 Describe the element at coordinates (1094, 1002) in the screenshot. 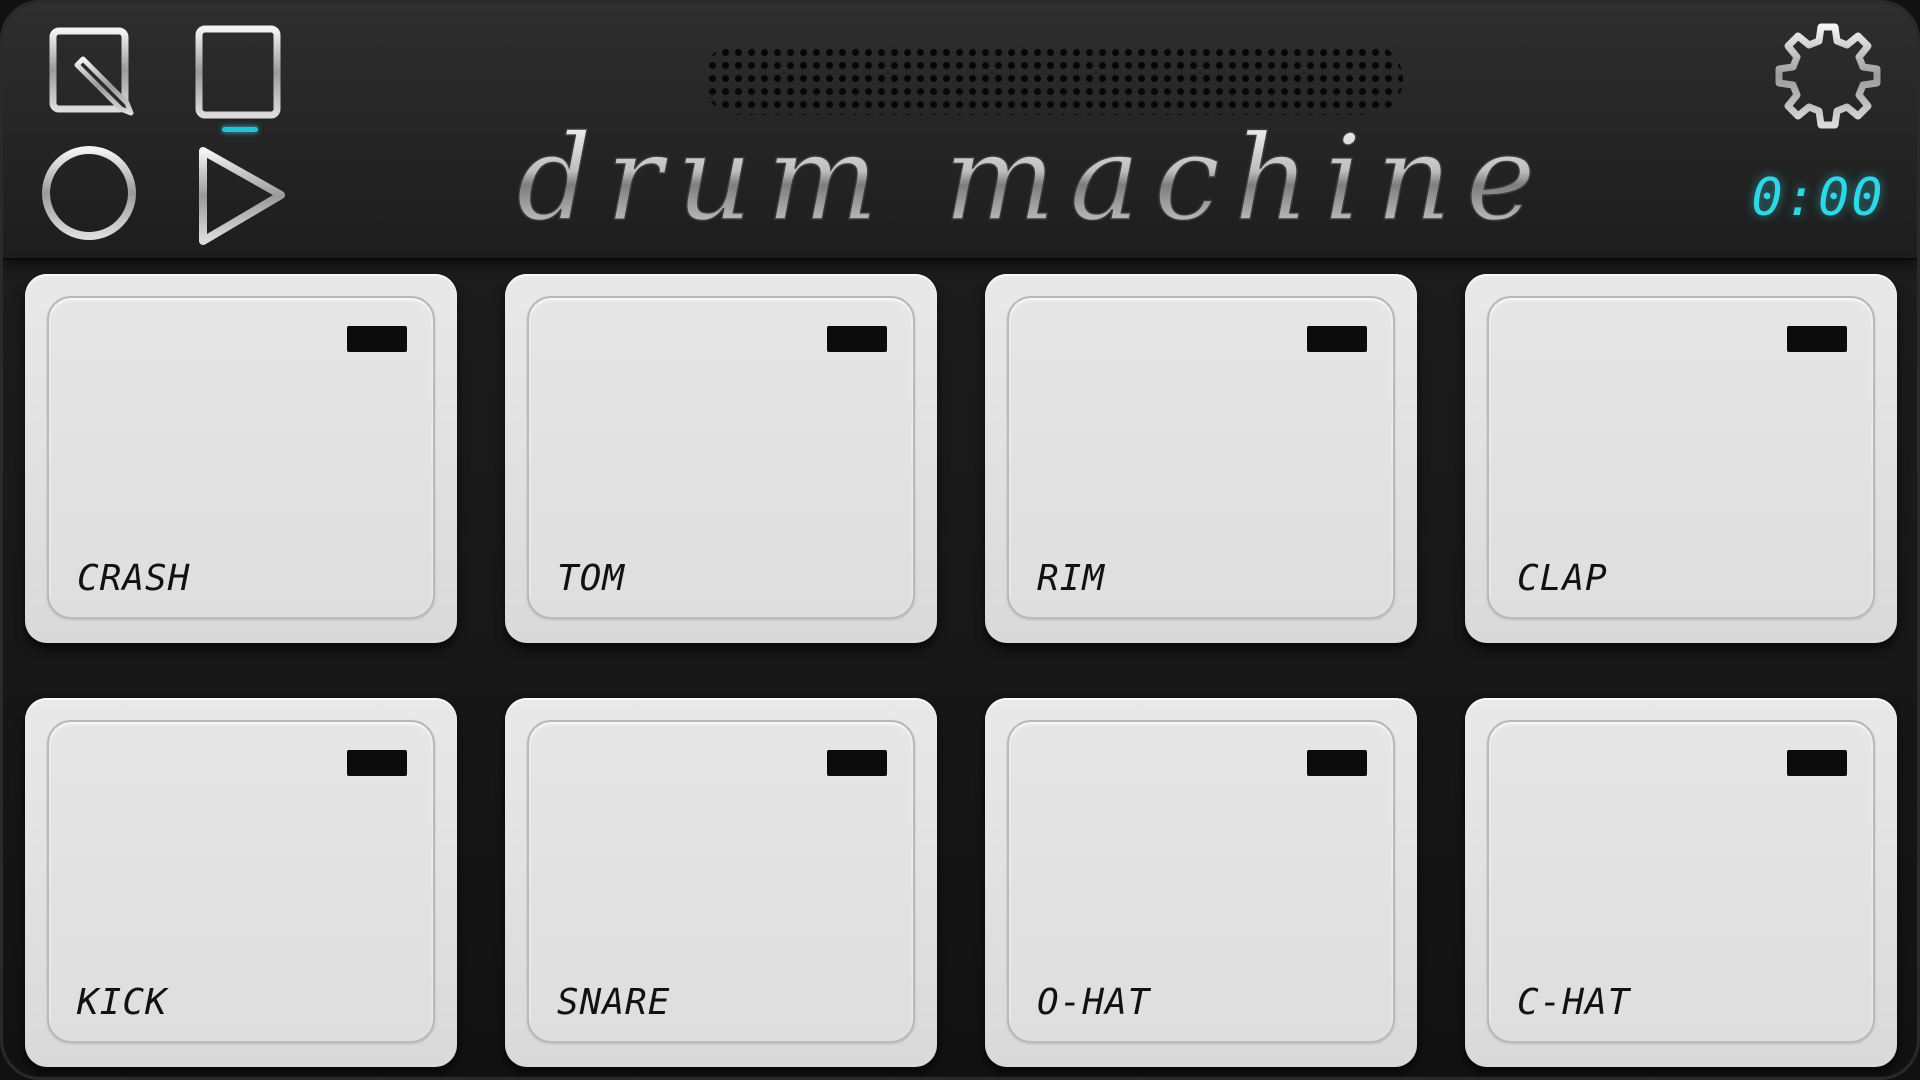

I see `pad-label: O-HAT` at that location.